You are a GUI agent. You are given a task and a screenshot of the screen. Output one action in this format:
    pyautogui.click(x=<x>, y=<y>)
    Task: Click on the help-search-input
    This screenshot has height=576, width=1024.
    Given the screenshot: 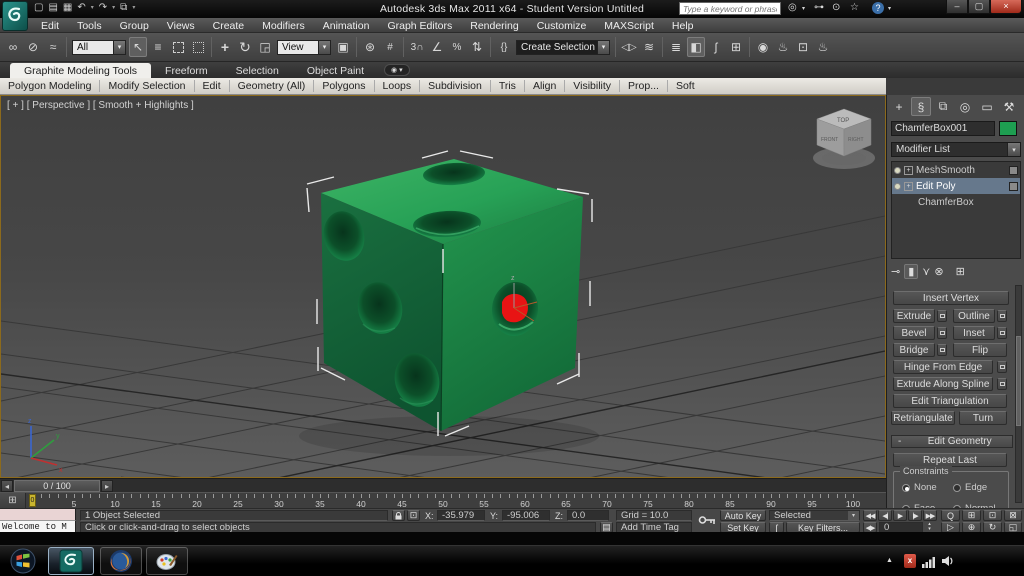 What is the action you would take?
    pyautogui.click(x=730, y=8)
    